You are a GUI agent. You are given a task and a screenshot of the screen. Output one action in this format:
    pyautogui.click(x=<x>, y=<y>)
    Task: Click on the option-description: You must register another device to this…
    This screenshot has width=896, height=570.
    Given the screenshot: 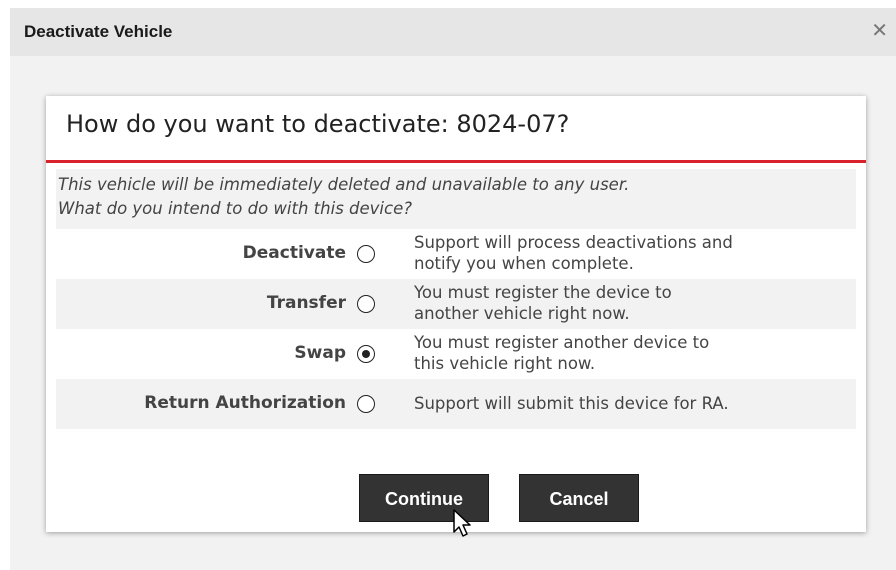 What is the action you would take?
    pyautogui.click(x=634, y=353)
    